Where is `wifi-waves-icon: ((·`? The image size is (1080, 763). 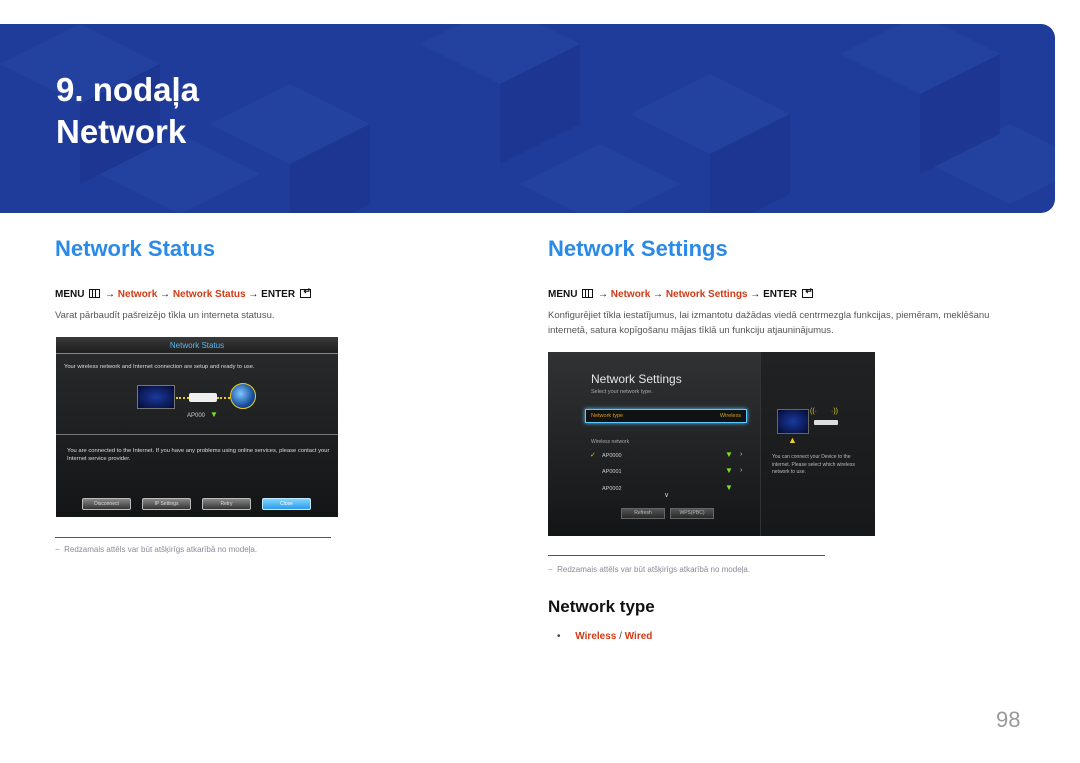 wifi-waves-icon: ((· is located at coordinates (813, 411).